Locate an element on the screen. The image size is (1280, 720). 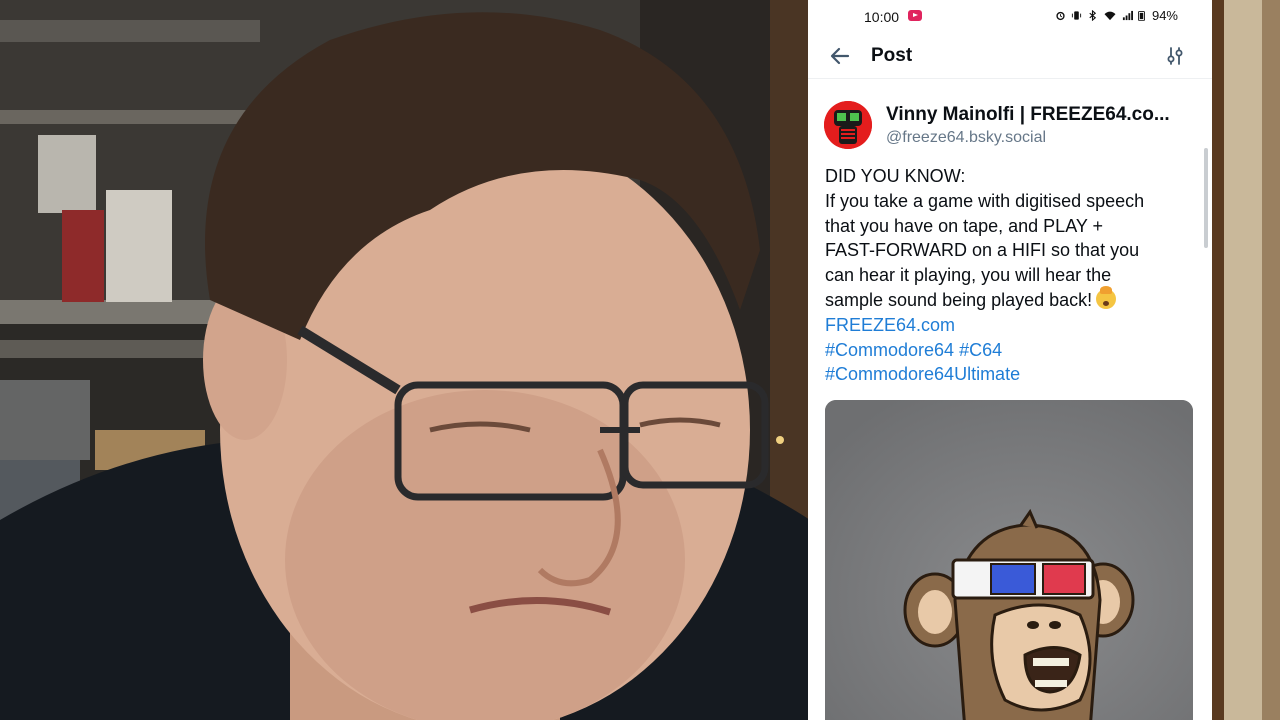
post-image is located at coordinates (1009, 560).